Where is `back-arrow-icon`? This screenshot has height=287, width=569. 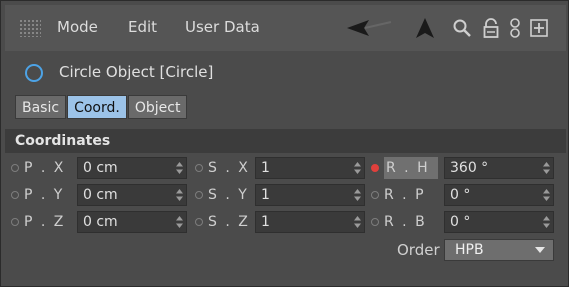
back-arrow-icon is located at coordinates (370, 28).